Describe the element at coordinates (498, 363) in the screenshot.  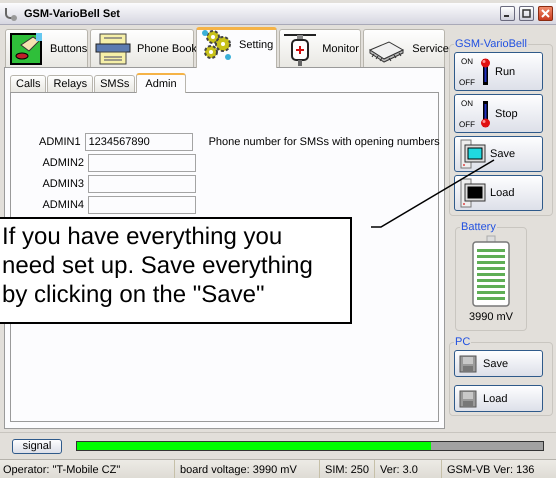
I see `pc-button: Save` at that location.